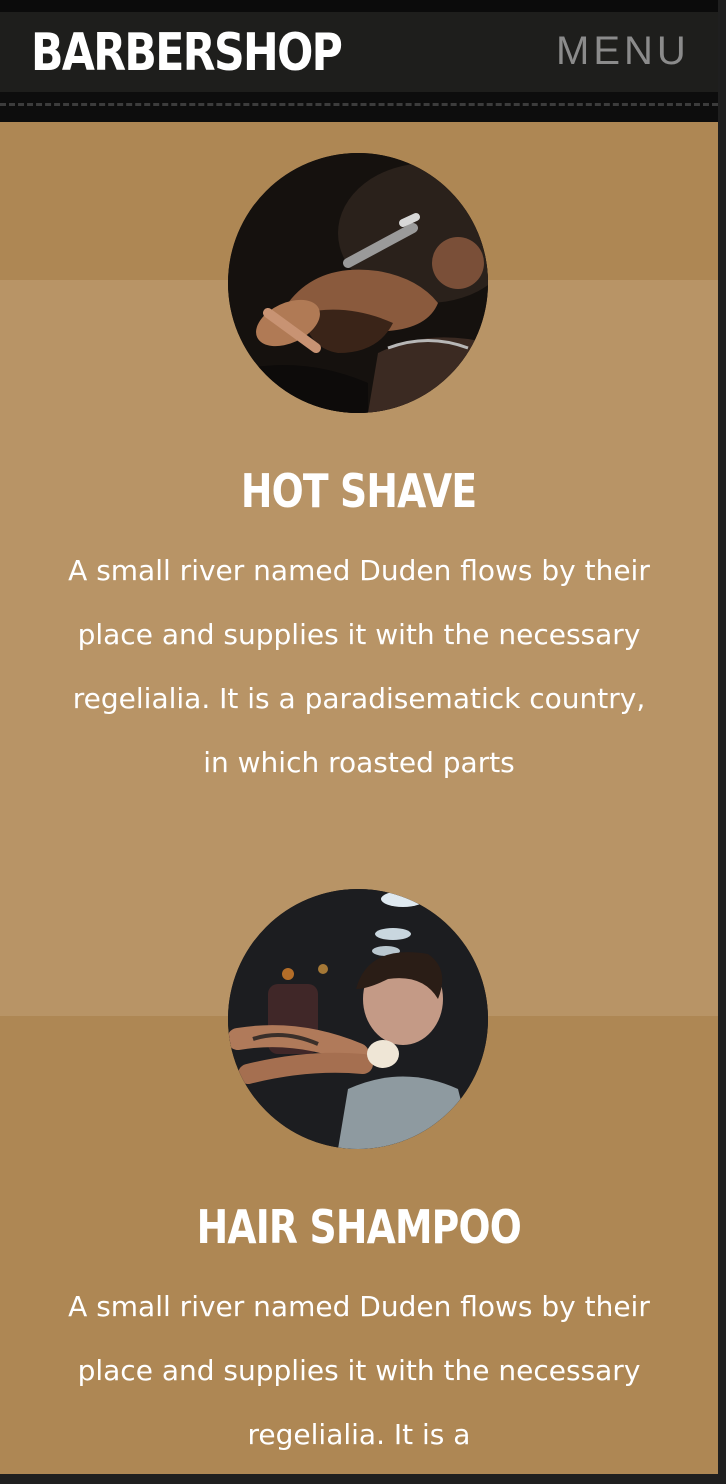  Describe the element at coordinates (359, 6) in the screenshot. I see `status-strip` at that location.